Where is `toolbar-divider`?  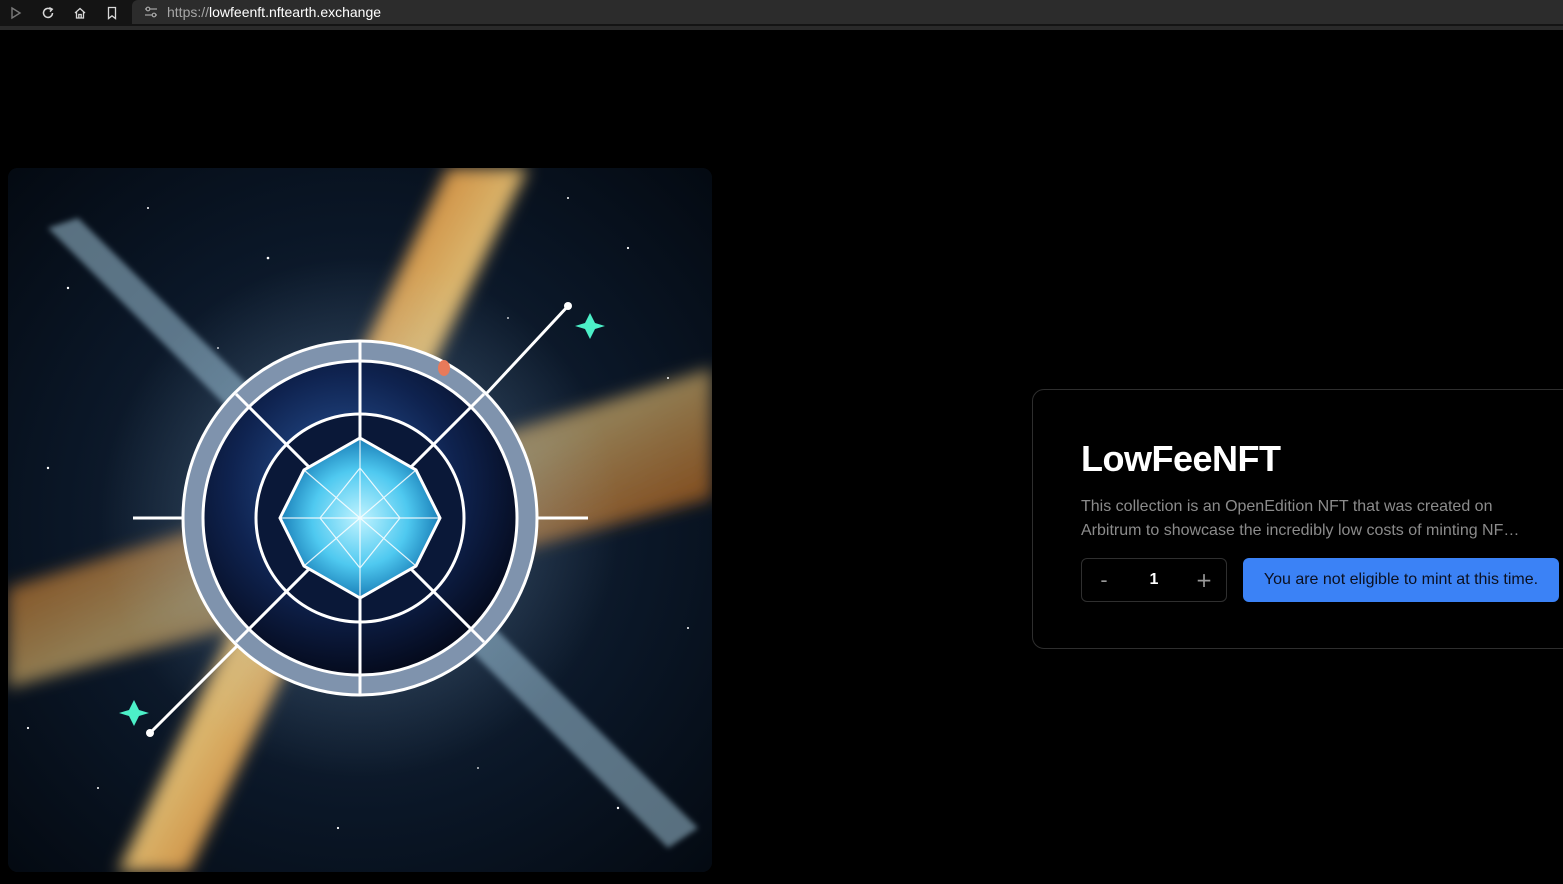
toolbar-divider is located at coordinates (781, 28).